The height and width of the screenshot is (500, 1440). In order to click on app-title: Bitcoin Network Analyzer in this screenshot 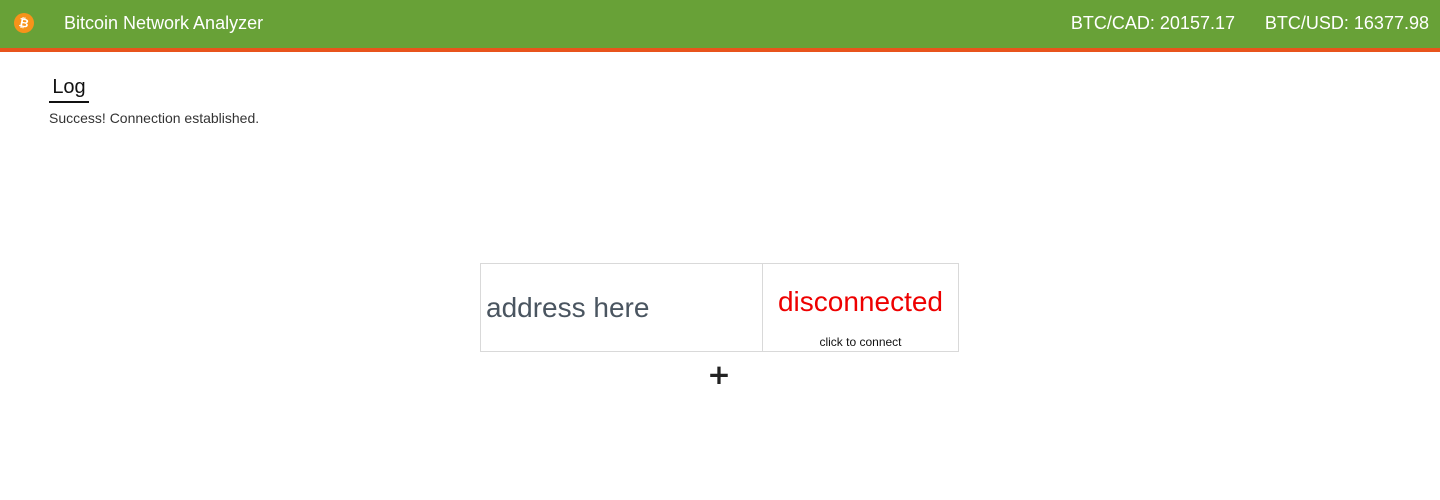, I will do `click(164, 23)`.